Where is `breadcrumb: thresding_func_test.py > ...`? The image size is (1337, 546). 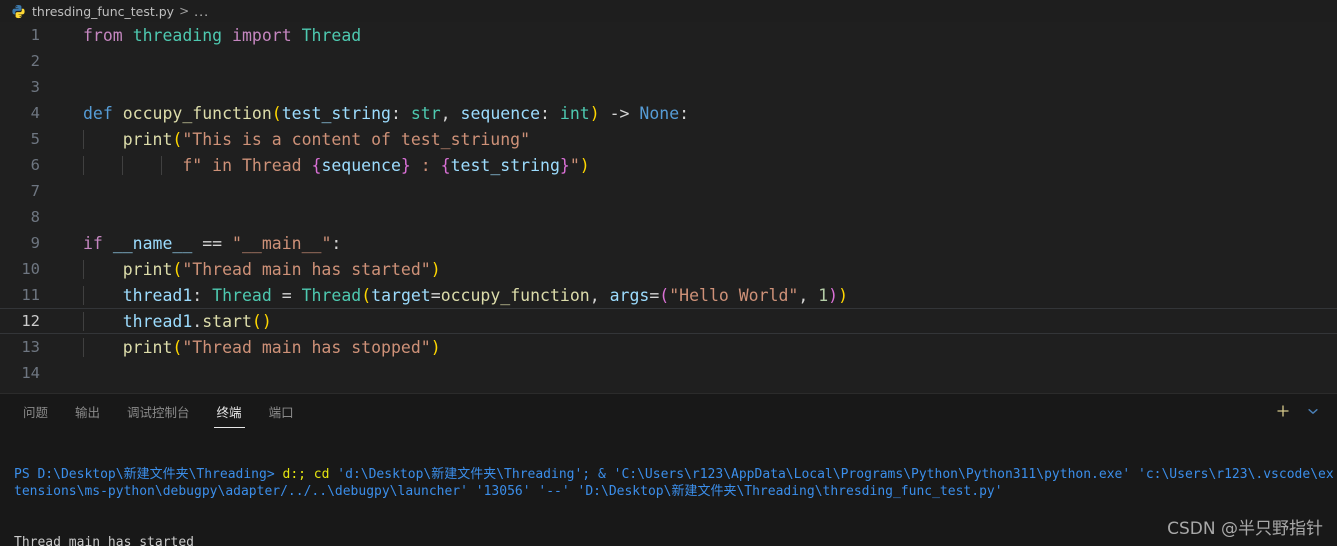
breadcrumb: thresding_func_test.py > ... is located at coordinates (668, 11).